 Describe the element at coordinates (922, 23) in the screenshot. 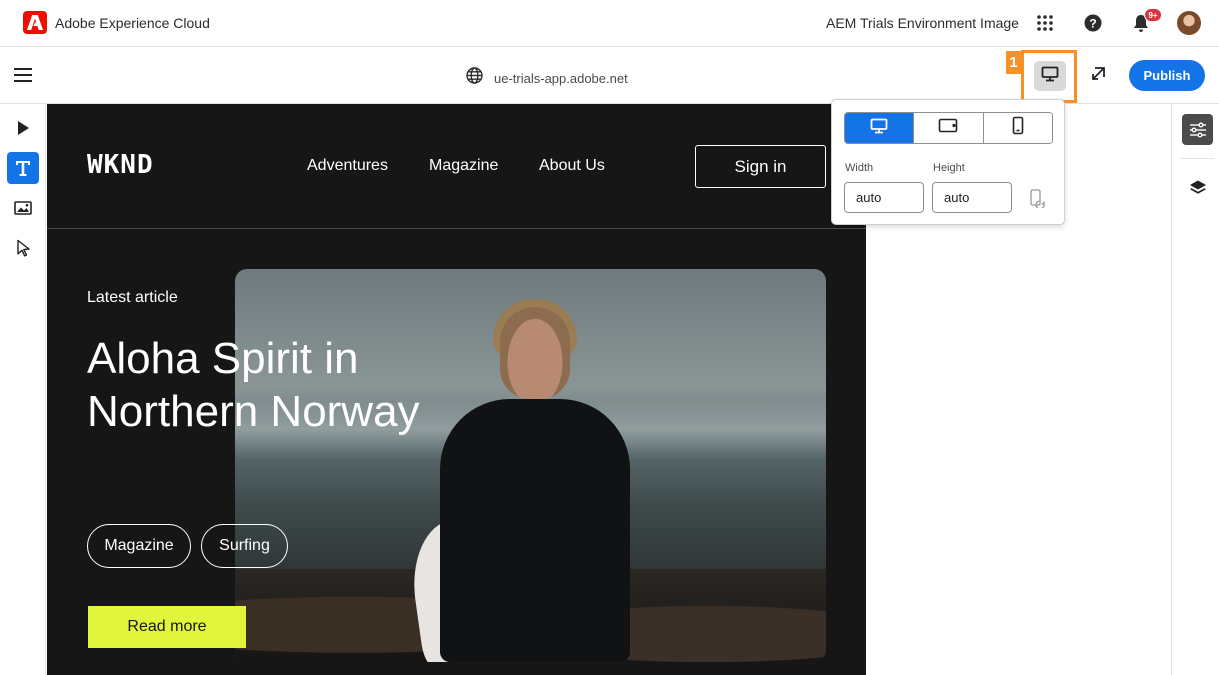

I see `org-switcher: AEM Trials Environment Image` at that location.